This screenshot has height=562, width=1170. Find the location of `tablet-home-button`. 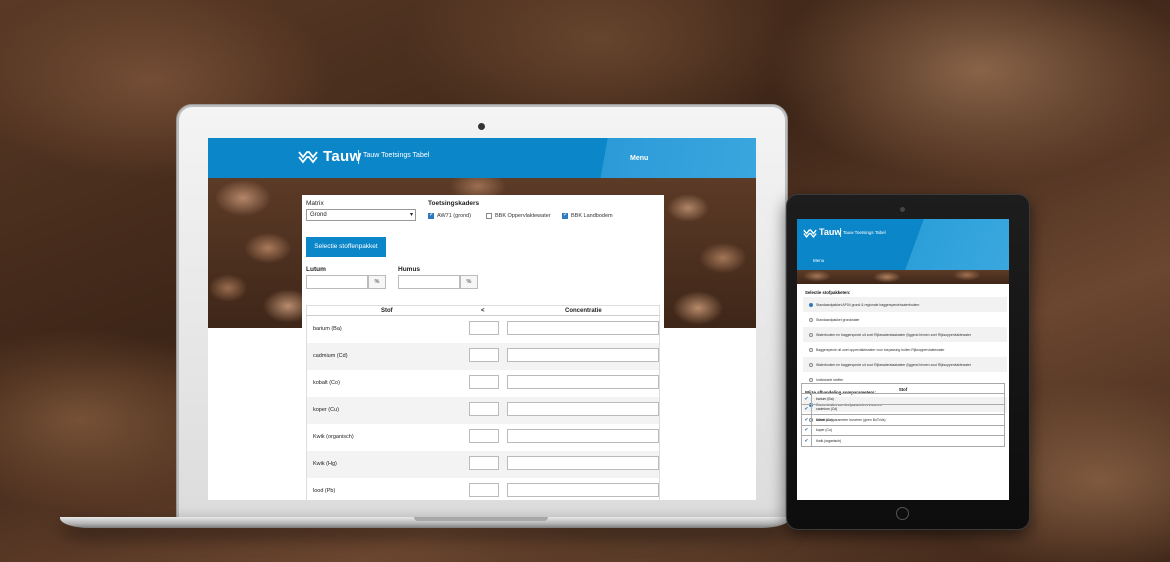

tablet-home-button is located at coordinates (902, 513).